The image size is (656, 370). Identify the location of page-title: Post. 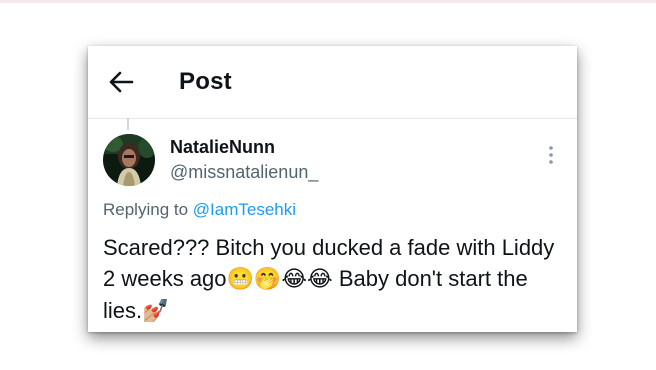
(205, 81).